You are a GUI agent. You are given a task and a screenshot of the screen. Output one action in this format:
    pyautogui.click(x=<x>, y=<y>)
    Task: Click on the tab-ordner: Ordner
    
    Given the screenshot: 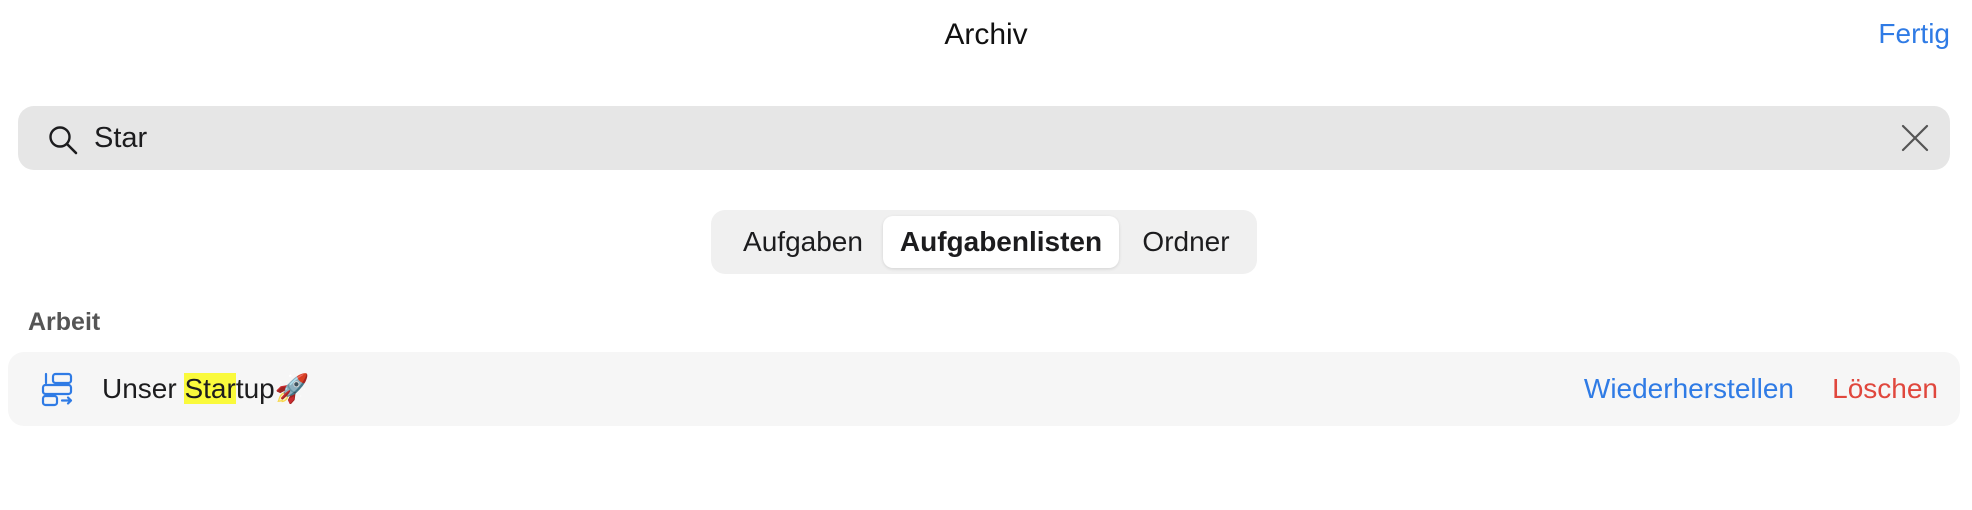 What is the action you would take?
    pyautogui.click(x=1186, y=242)
    